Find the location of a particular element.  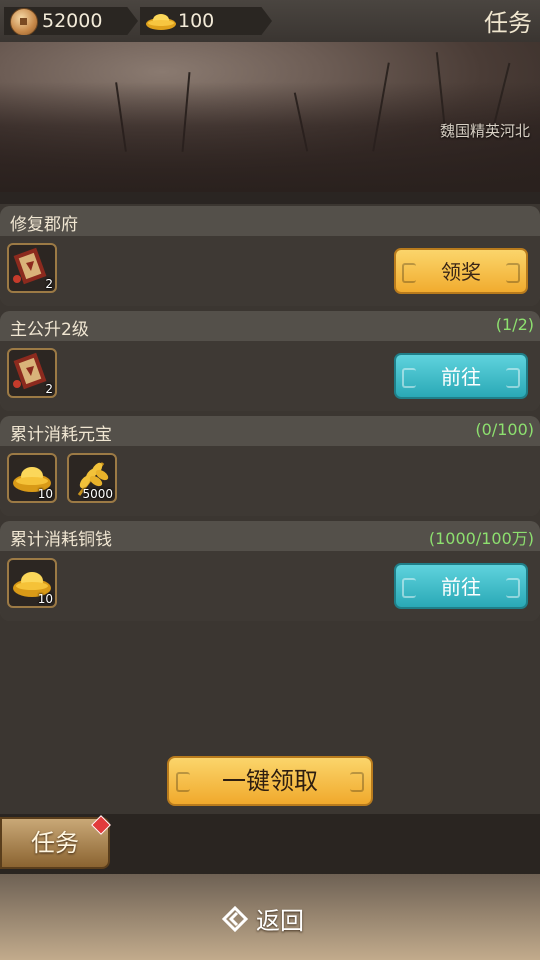

back-button: 返回 is located at coordinates (275, 918).